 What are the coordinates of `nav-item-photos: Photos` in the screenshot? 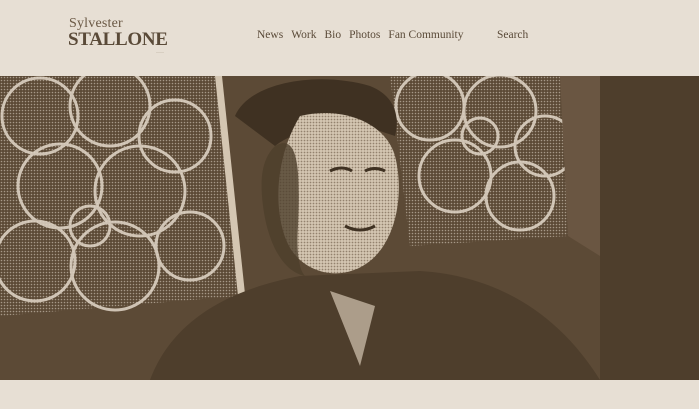 It's located at (364, 35).